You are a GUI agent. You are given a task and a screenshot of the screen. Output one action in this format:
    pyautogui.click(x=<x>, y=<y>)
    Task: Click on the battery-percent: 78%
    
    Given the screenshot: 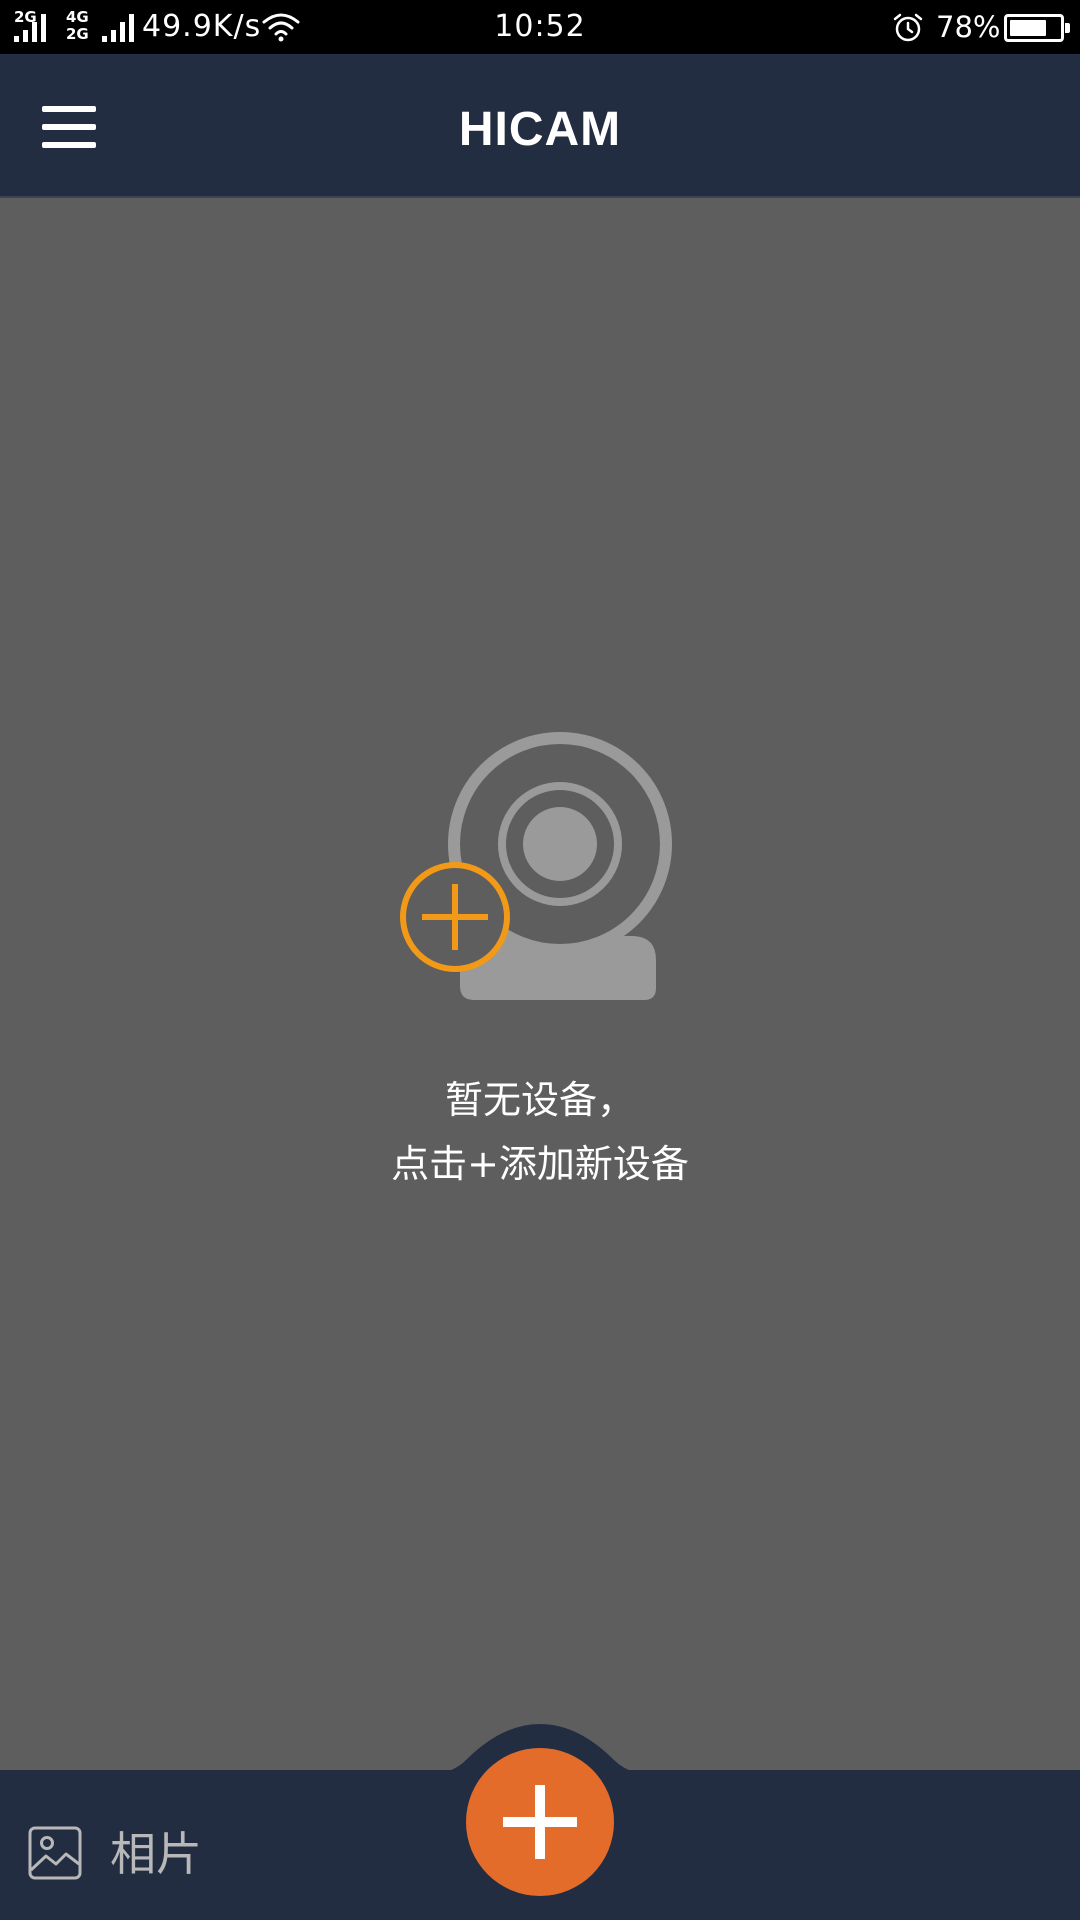 What is the action you would take?
    pyautogui.click(x=968, y=27)
    